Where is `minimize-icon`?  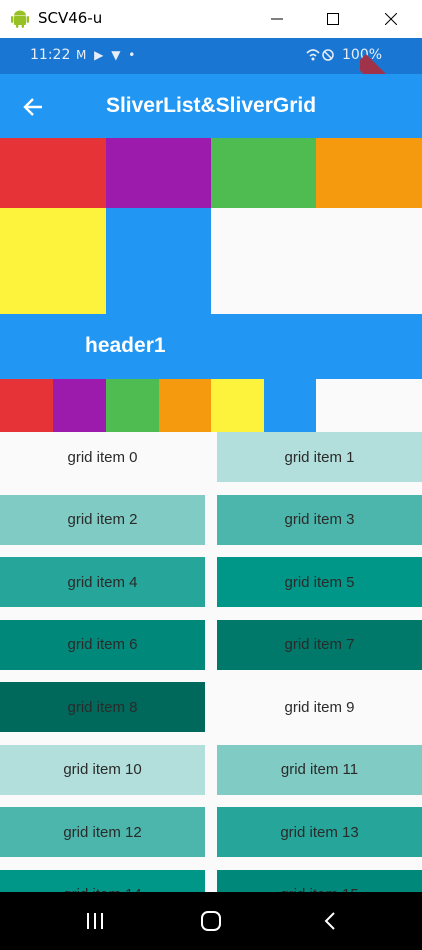
minimize-icon is located at coordinates (277, 19).